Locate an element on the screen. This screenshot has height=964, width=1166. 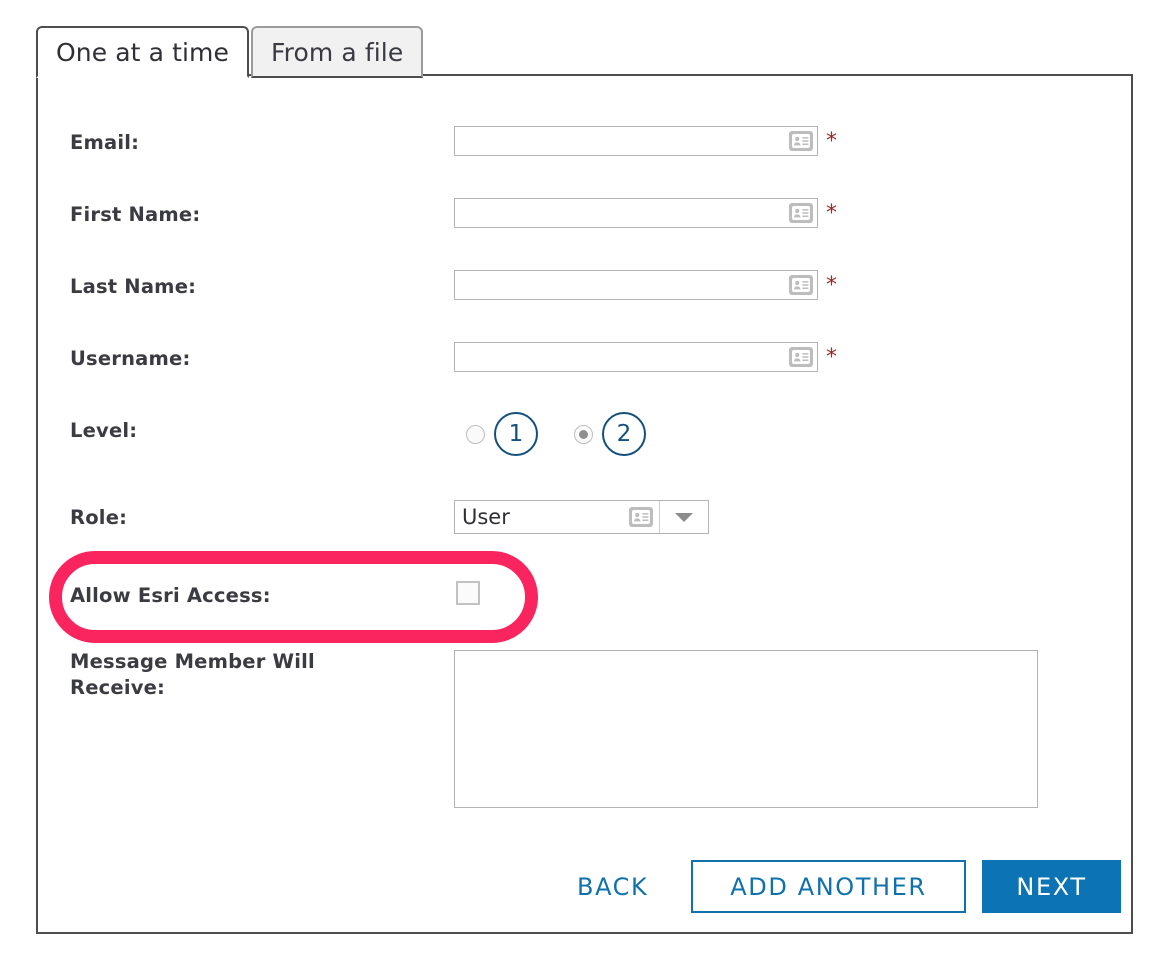
first-name-input is located at coordinates (636, 213).